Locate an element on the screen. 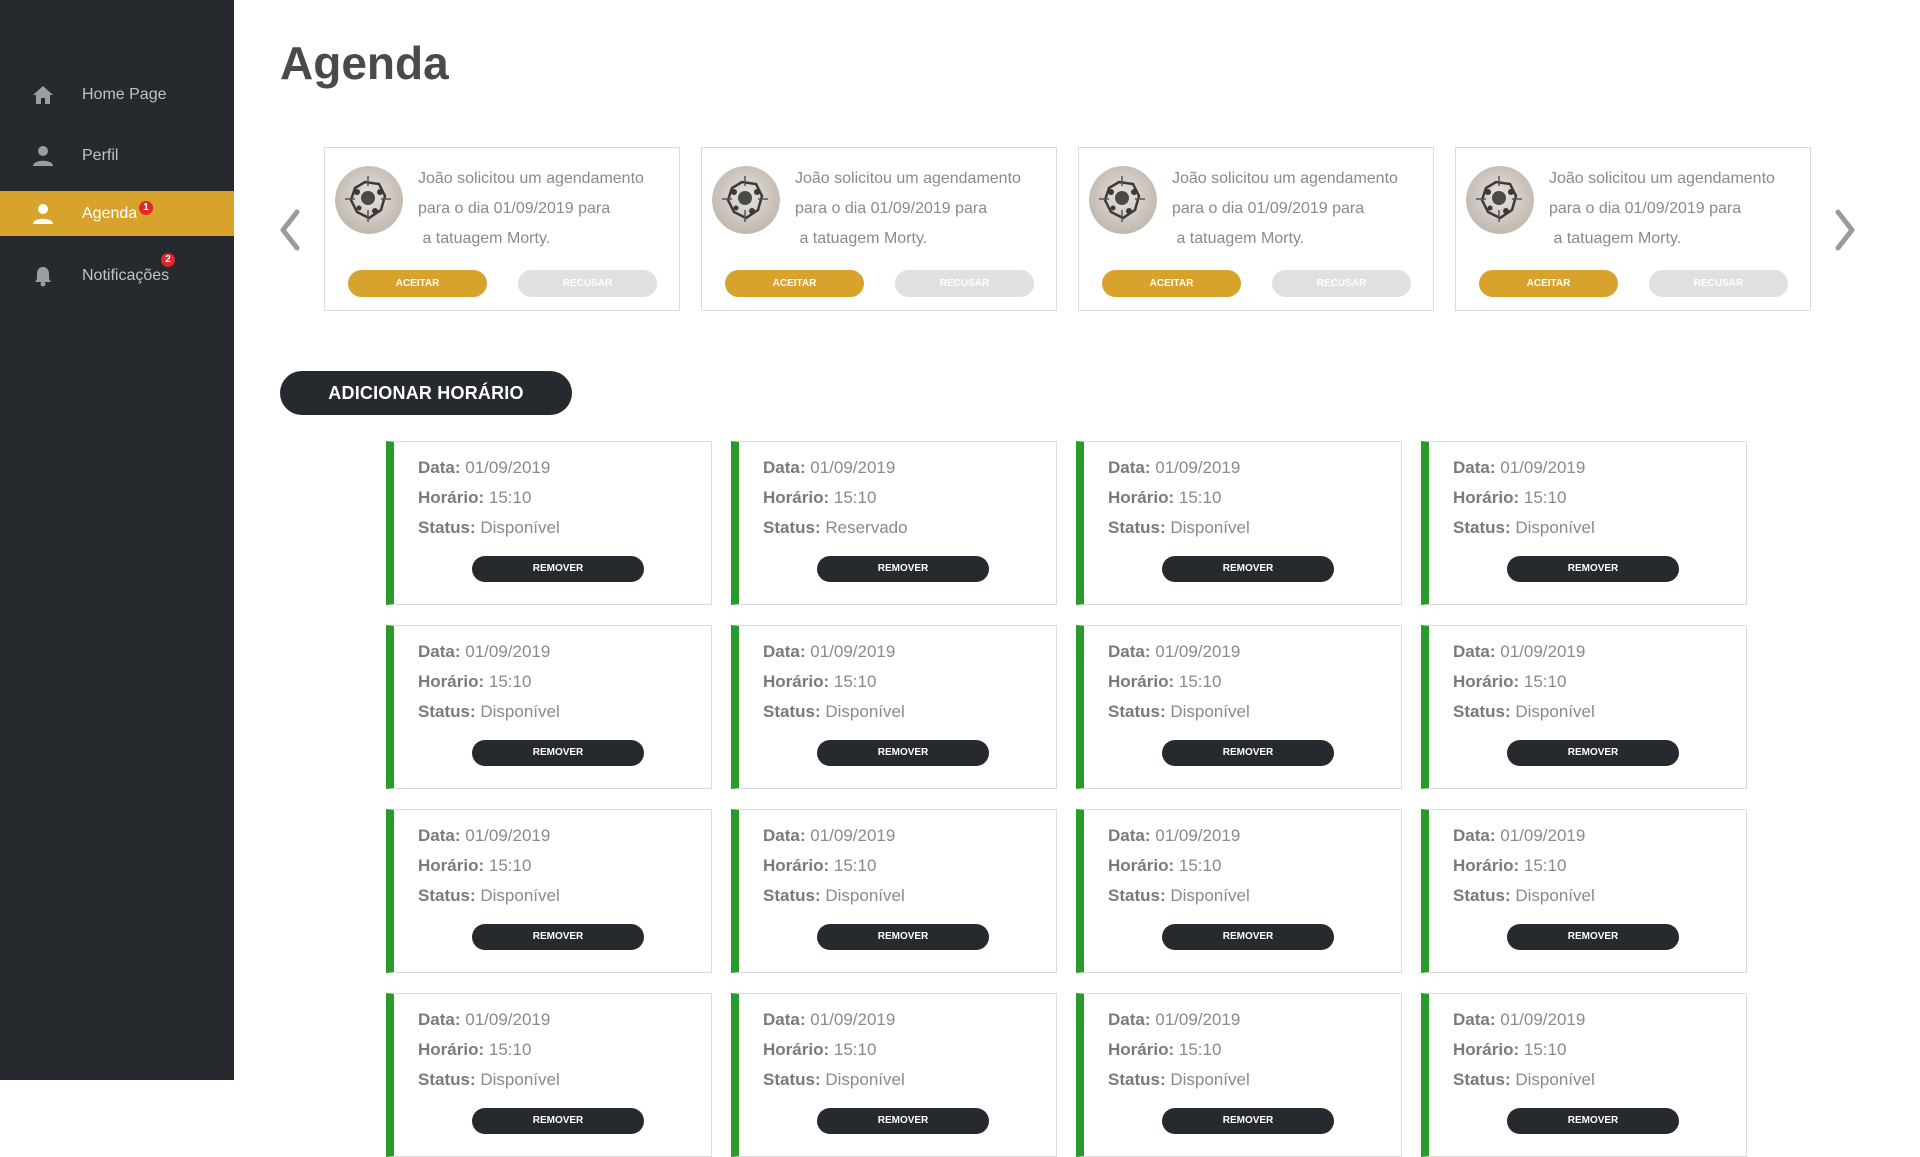 The image size is (1920, 1157). sidebar-item-home: Home Page is located at coordinates (117, 94).